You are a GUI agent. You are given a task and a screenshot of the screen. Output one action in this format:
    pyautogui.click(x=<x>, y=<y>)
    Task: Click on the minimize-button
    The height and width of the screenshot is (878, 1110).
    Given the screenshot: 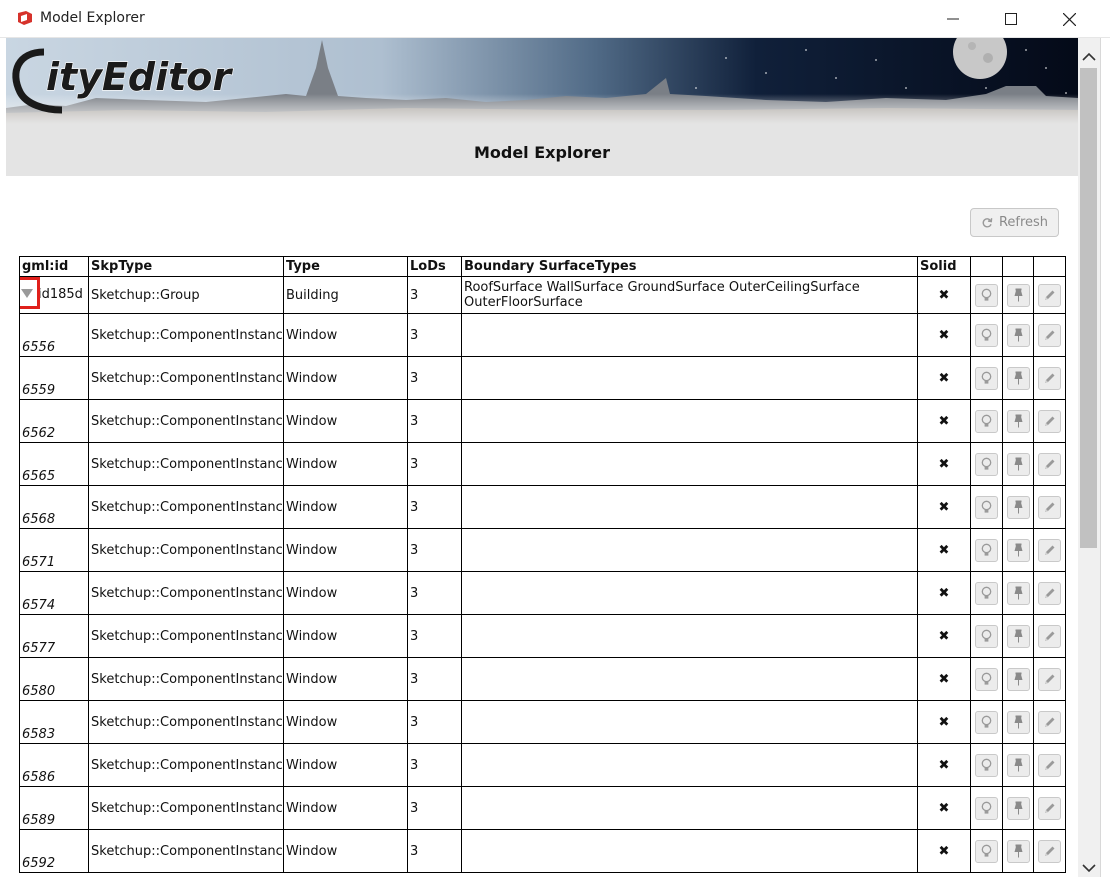 What is the action you would take?
    pyautogui.click(x=953, y=19)
    